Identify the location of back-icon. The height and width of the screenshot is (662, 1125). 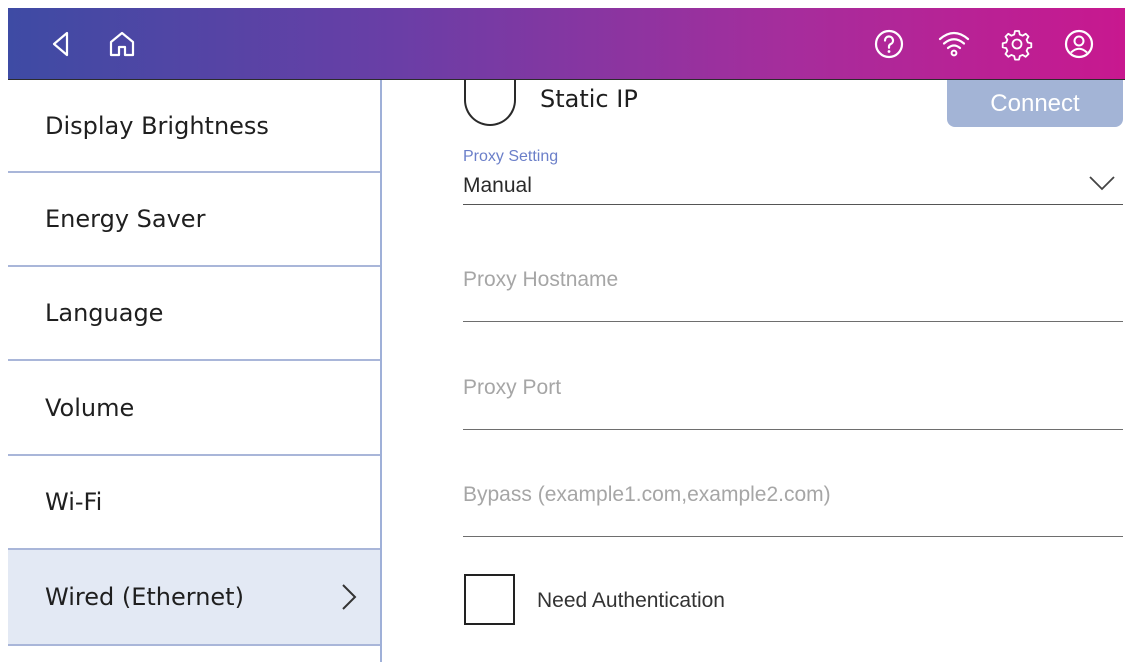
(62, 44).